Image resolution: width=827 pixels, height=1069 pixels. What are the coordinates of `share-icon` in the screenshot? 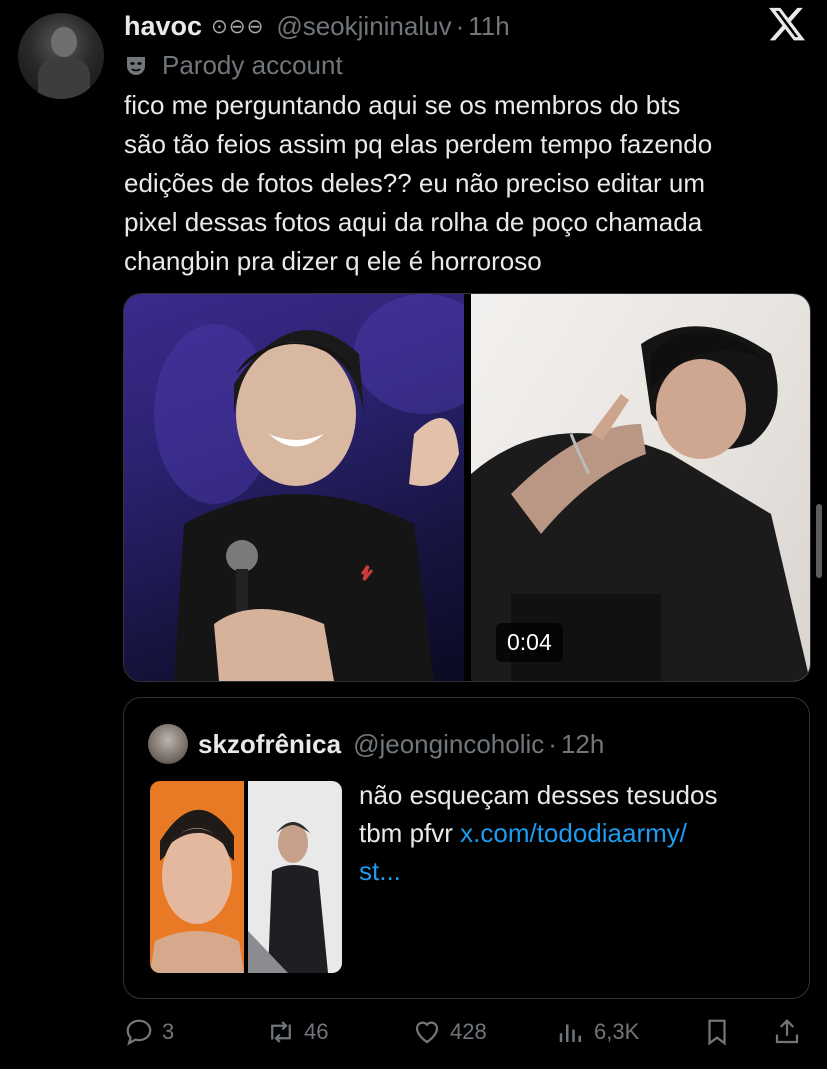 It's located at (787, 1031).